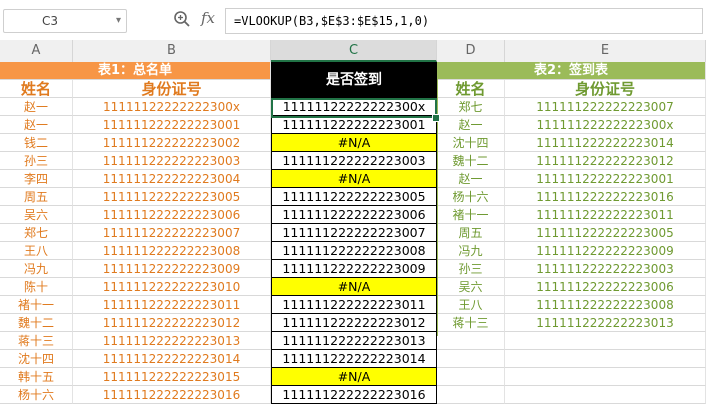 The width and height of the screenshot is (706, 409). I want to click on signin-result-cell: 111111222222223009, so click(354, 269).